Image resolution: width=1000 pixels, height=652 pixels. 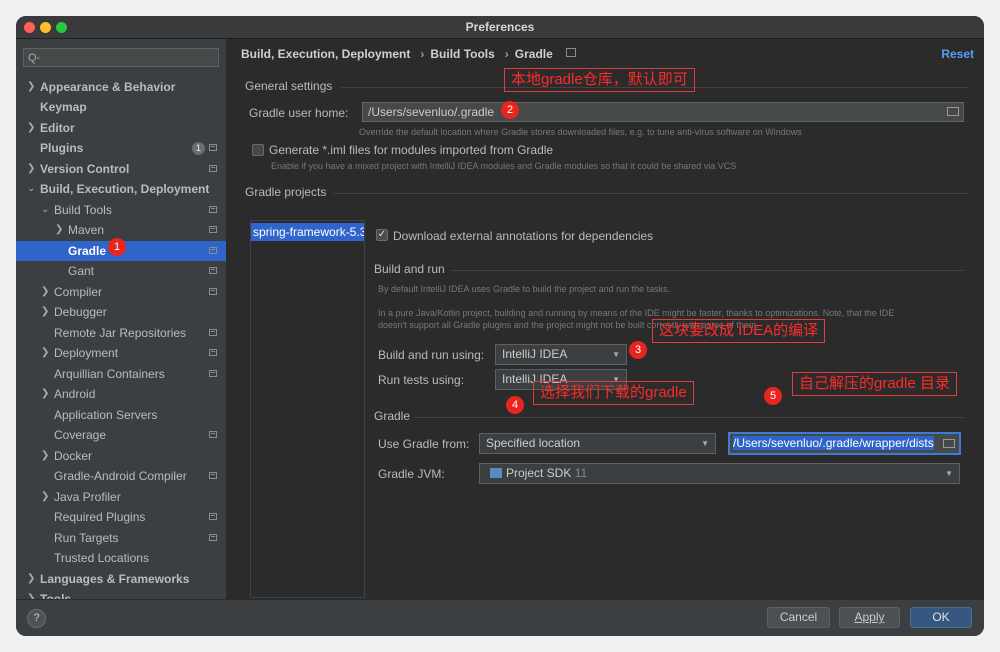 I want to click on gradle-jvm-label: Gradle JVM:, so click(x=411, y=474).